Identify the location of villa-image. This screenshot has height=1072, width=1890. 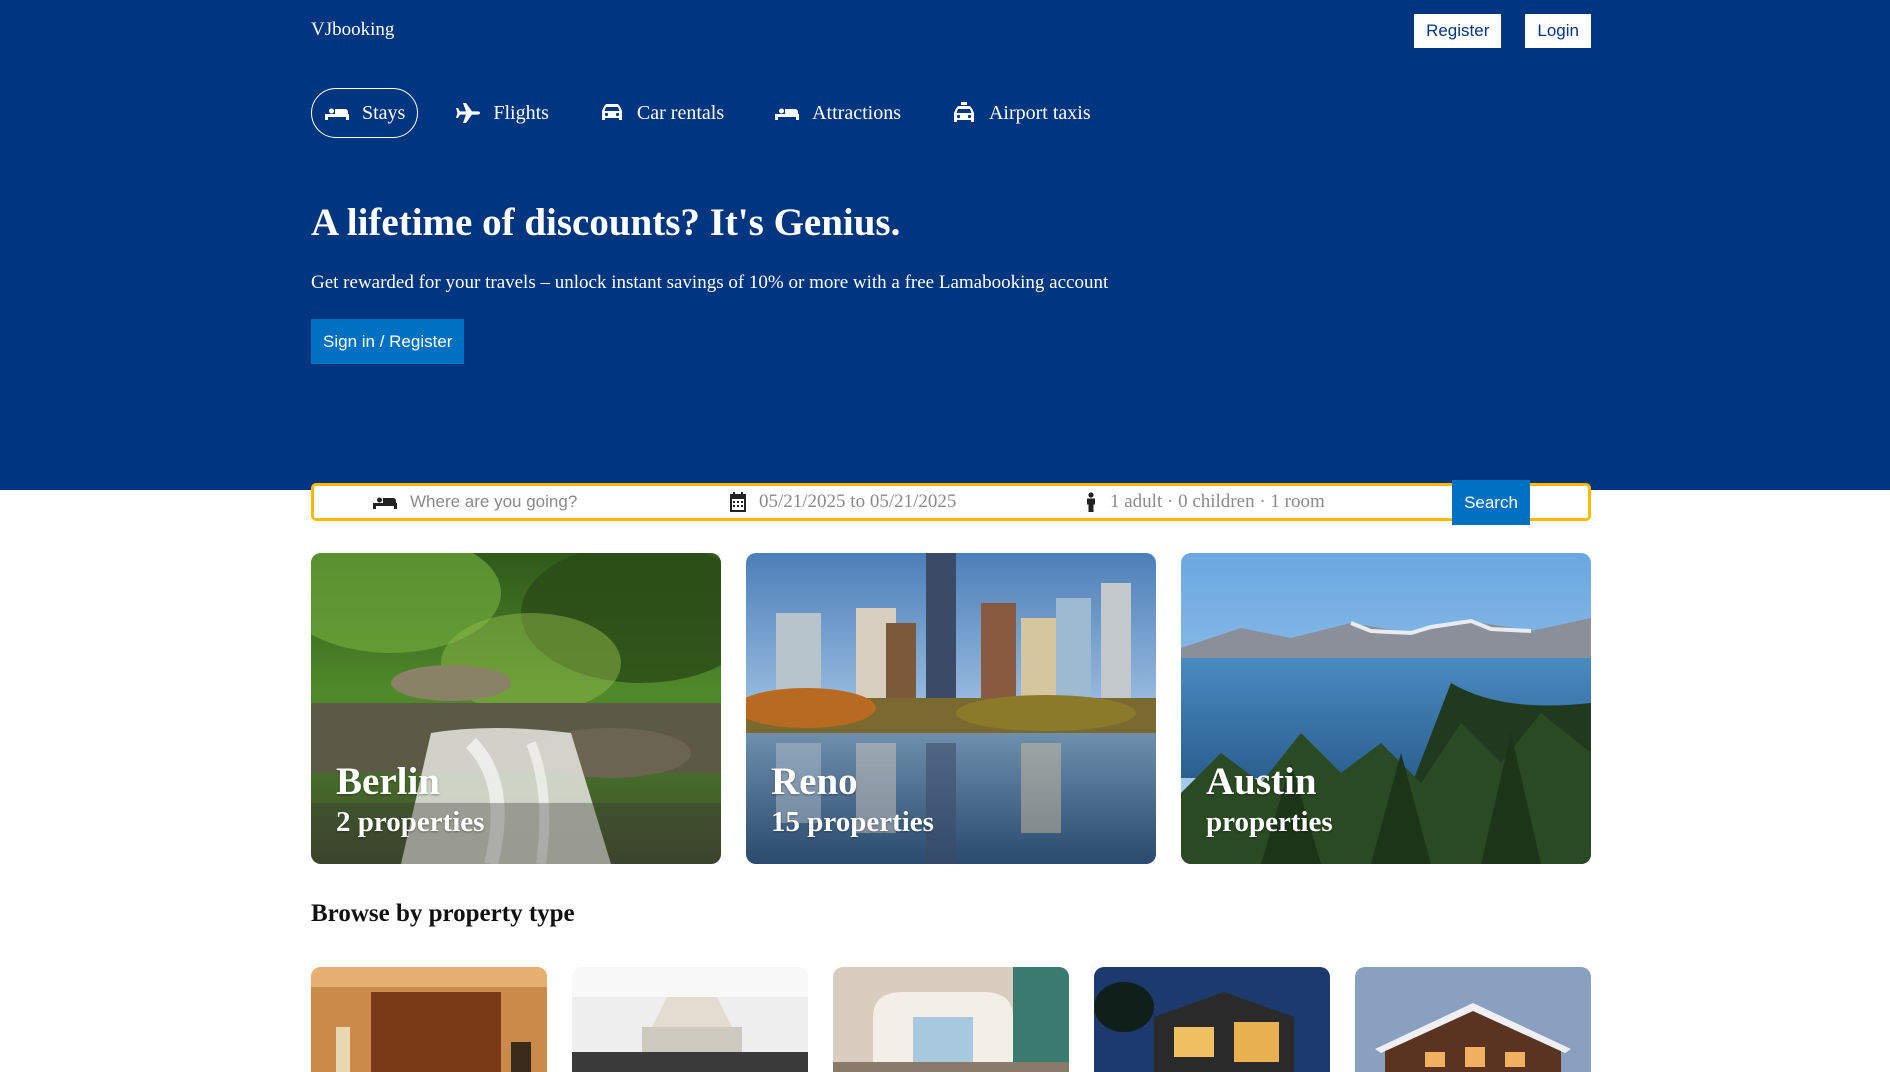
(1212, 1019).